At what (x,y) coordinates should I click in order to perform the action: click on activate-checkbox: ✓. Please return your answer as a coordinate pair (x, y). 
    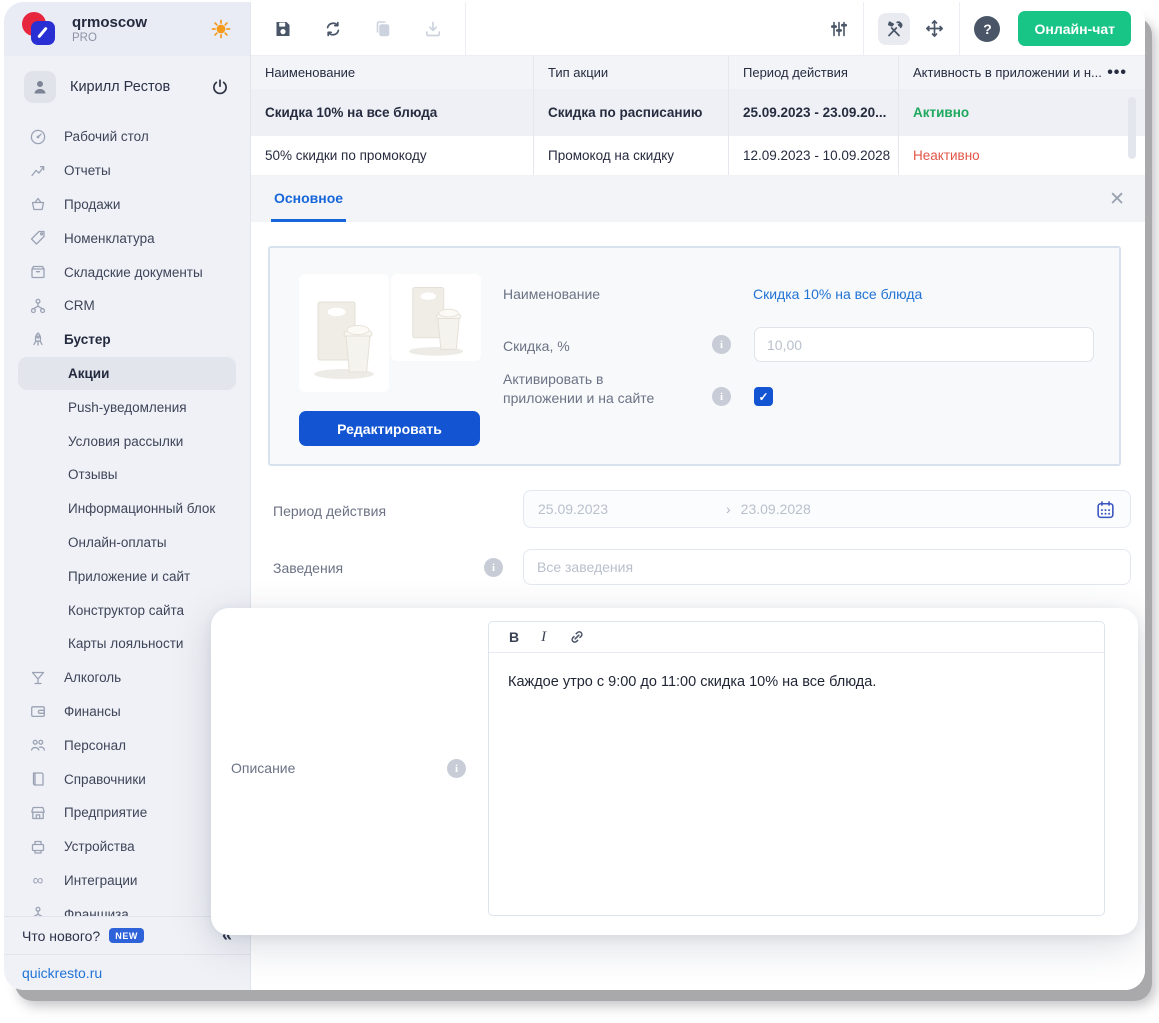
    Looking at the image, I should click on (763, 396).